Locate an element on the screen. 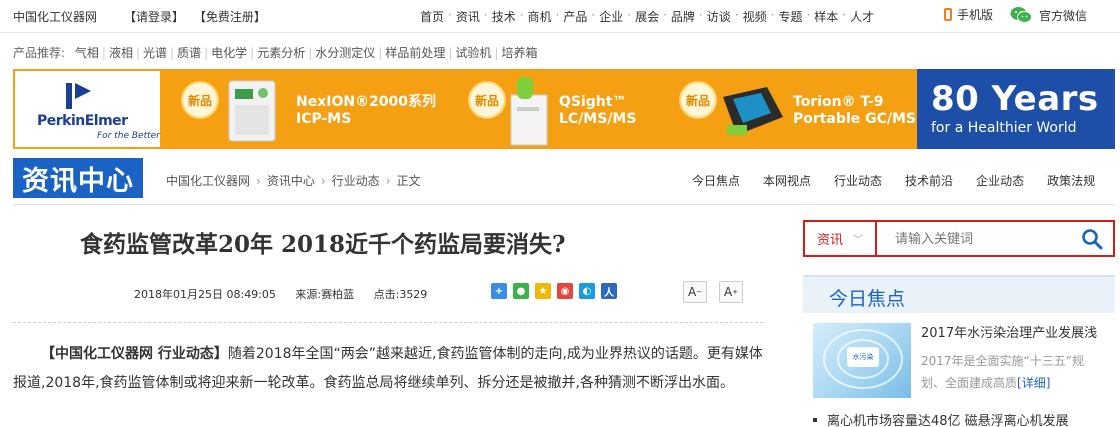 This screenshot has height=427, width=1120. recommend-item: 质谱 is located at coordinates (189, 53).